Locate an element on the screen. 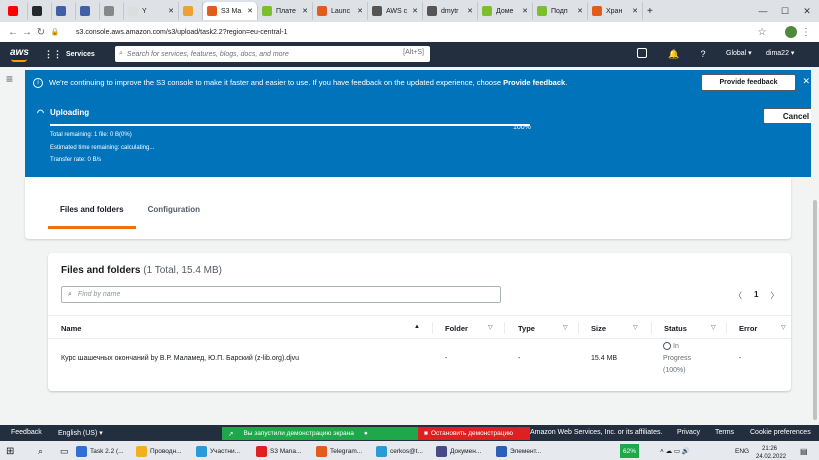  browser-tab: Хран ✕ is located at coordinates (615, 11).